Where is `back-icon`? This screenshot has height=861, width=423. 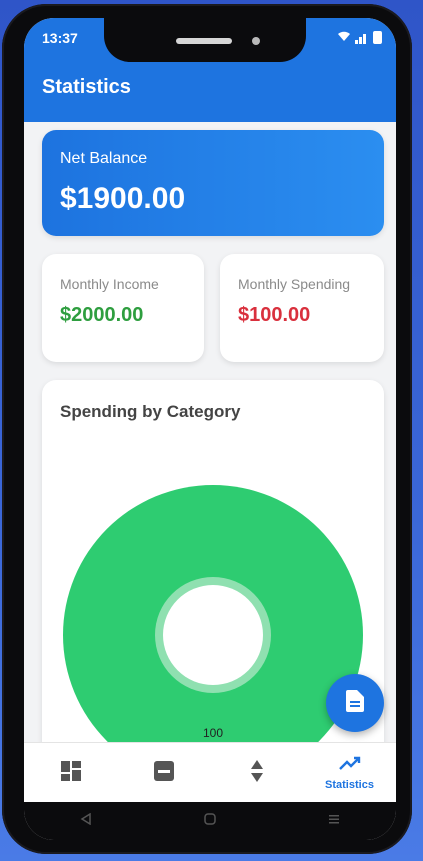 back-icon is located at coordinates (86, 821).